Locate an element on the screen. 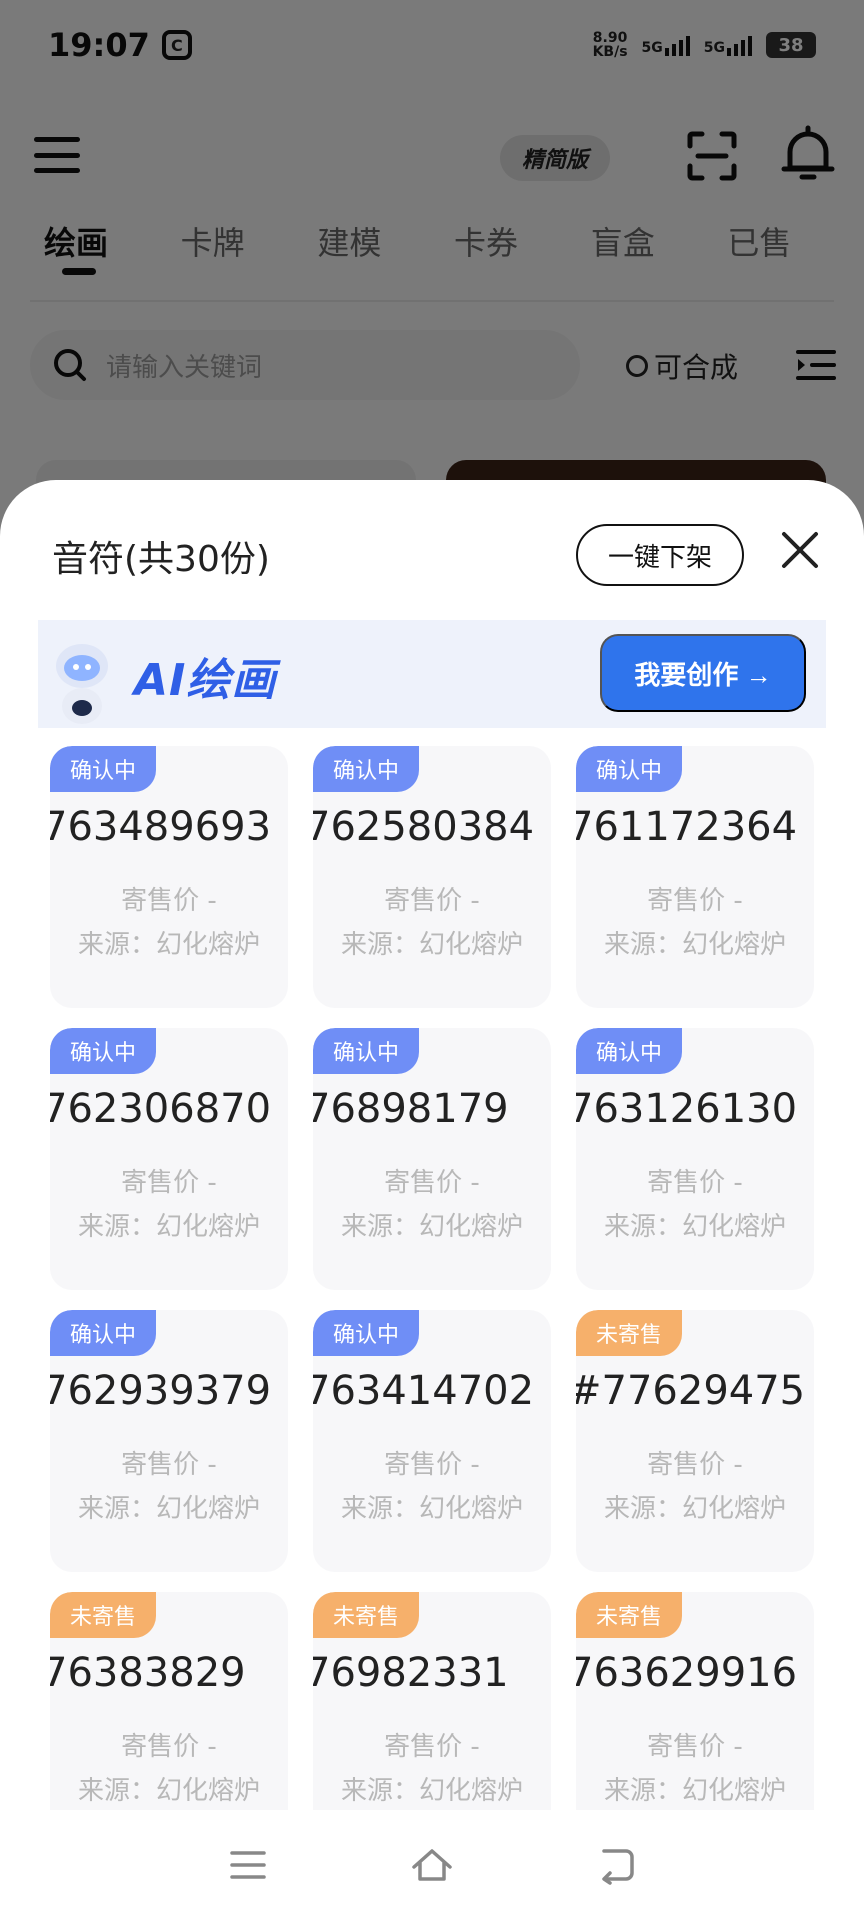 The width and height of the screenshot is (864, 1920). item-card: 确认中 761172364 寄售价 - 来源：幻化熔炉 is located at coordinates (695, 877).